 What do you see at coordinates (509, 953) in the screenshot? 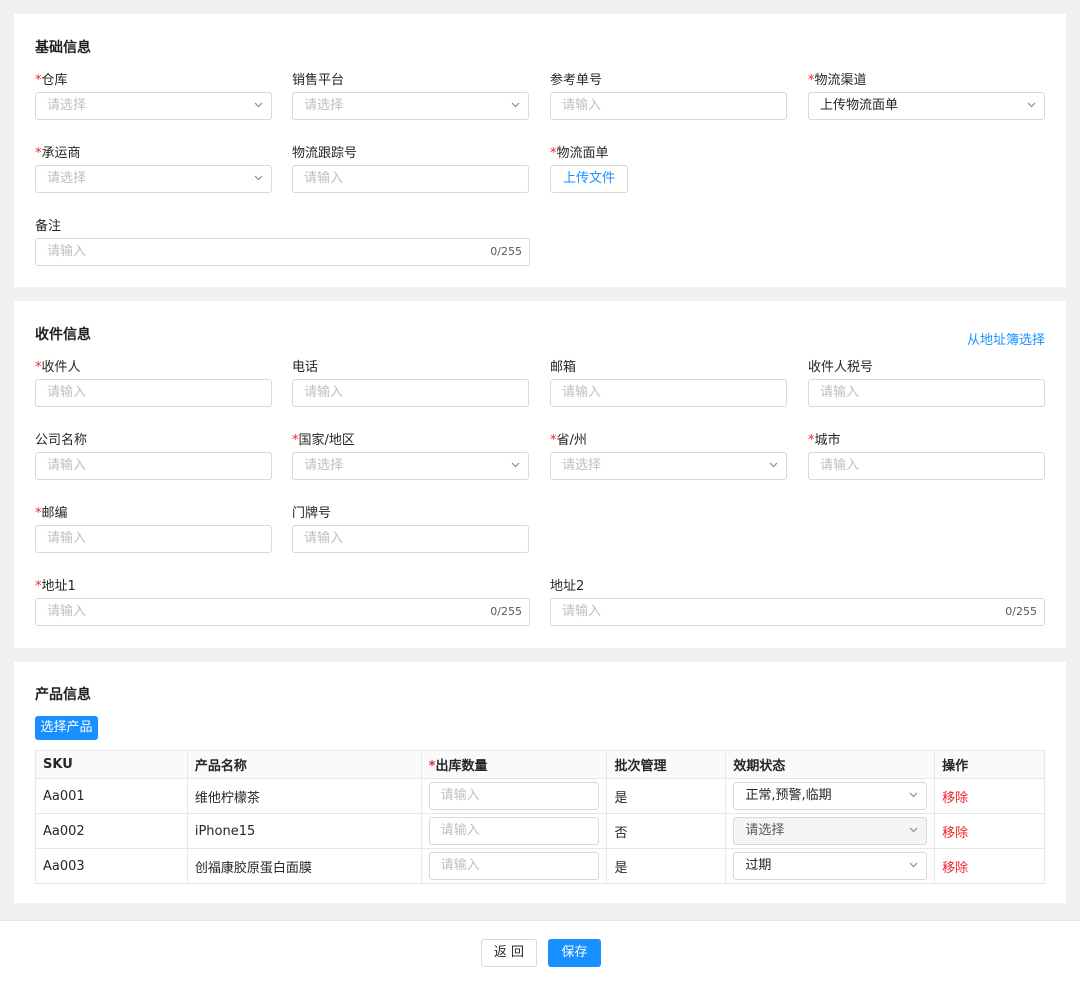
I see `back-button: 返 回` at bounding box center [509, 953].